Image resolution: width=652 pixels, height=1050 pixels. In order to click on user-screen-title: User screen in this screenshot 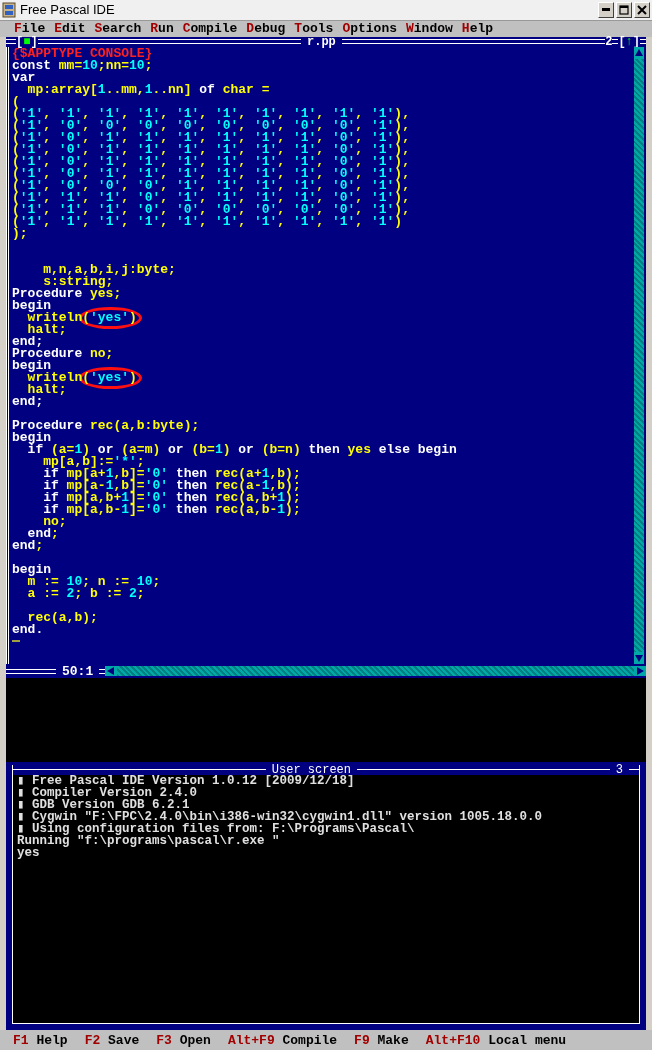, I will do `click(311, 769)`.